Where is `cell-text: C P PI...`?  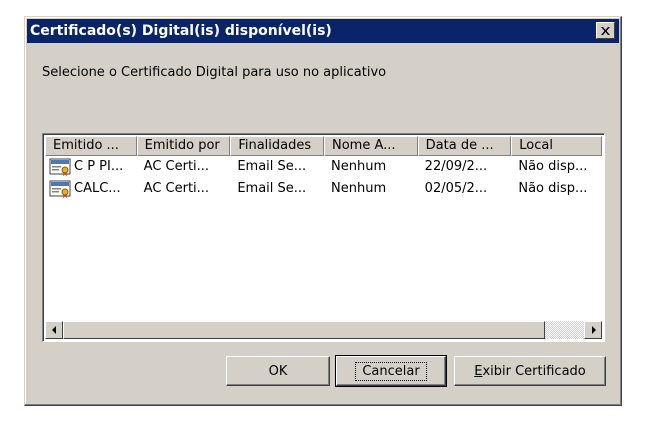
cell-text: C P PI... is located at coordinates (99, 166).